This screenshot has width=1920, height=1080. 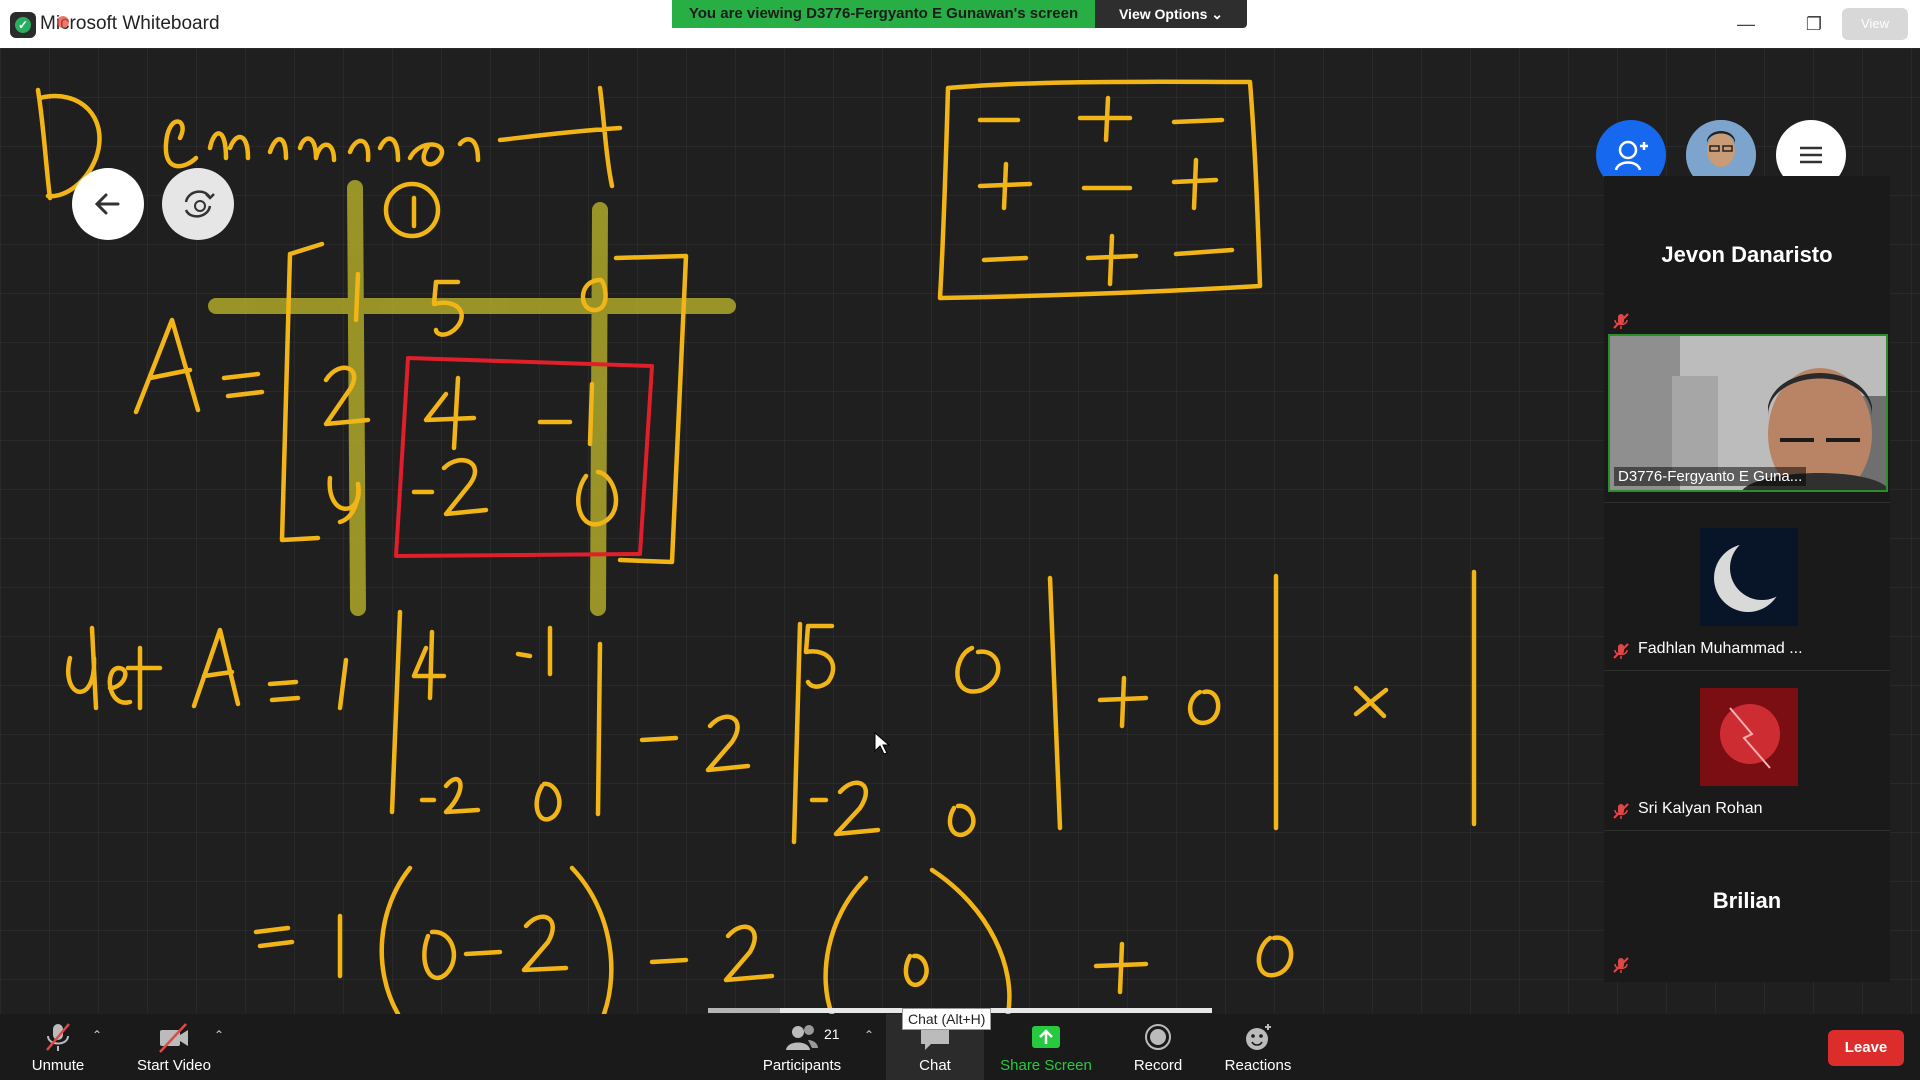 I want to click on back-button, so click(x=108, y=204).